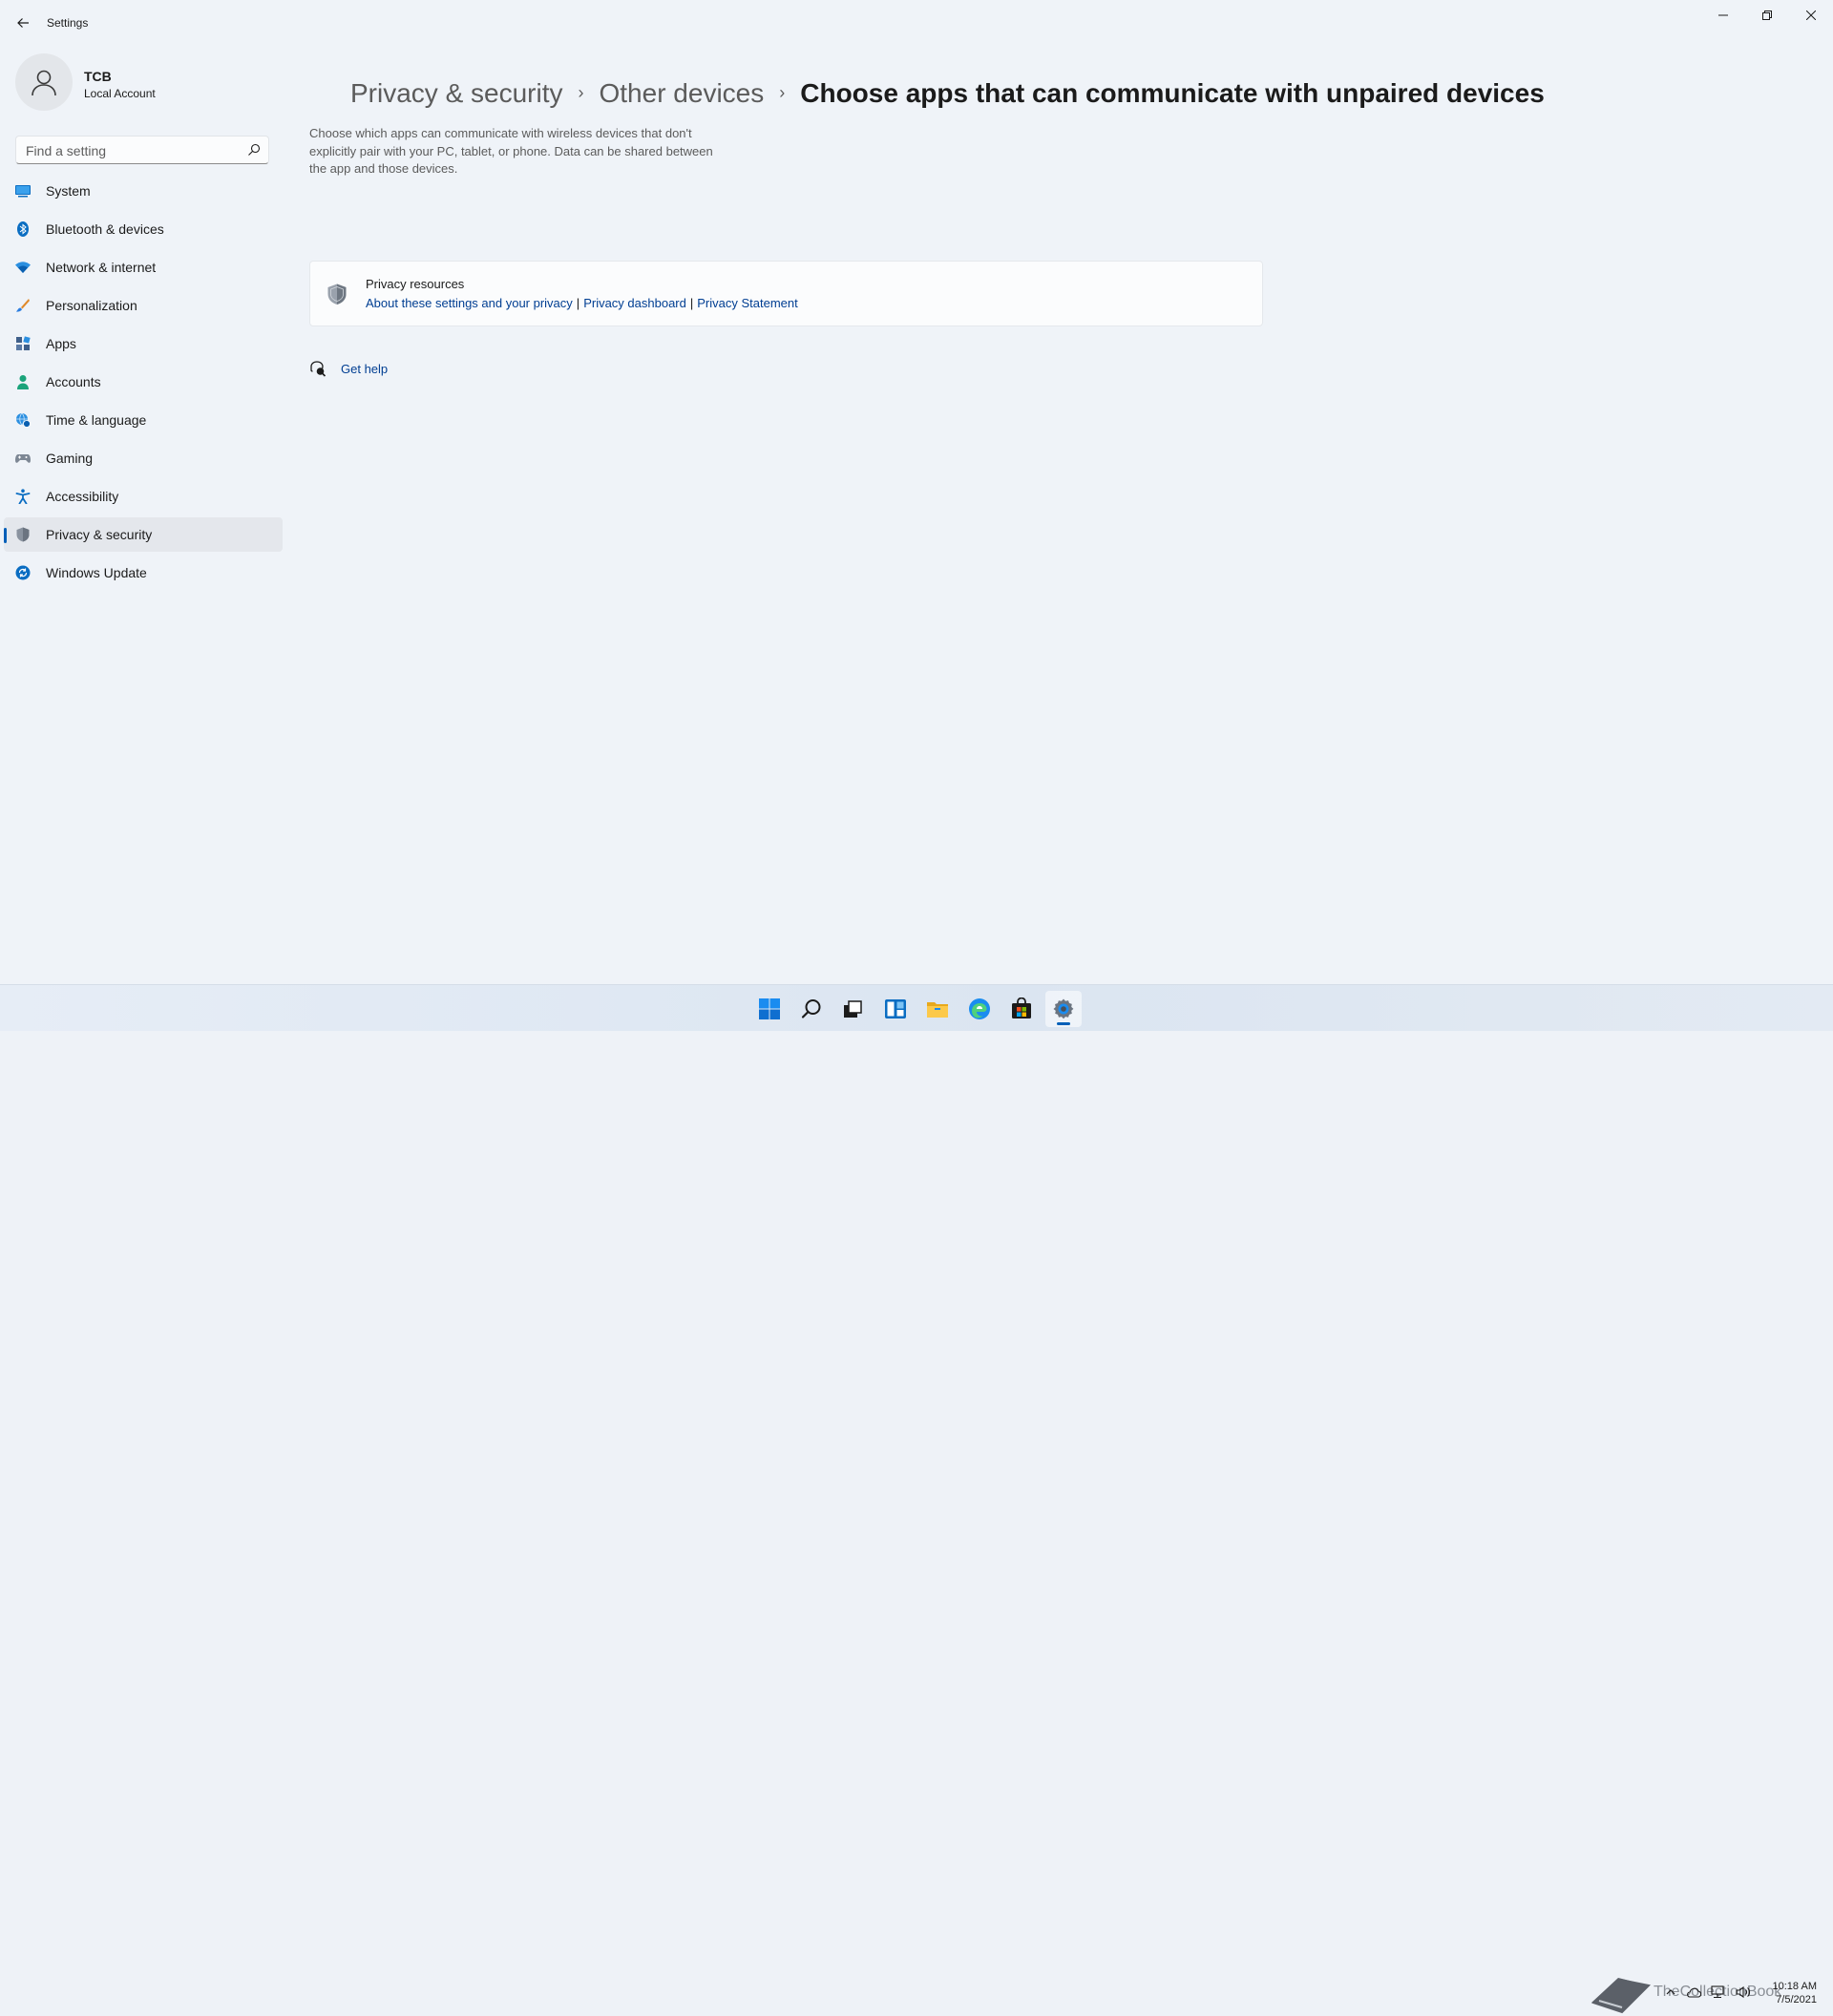  I want to click on edge-icon, so click(980, 1009).